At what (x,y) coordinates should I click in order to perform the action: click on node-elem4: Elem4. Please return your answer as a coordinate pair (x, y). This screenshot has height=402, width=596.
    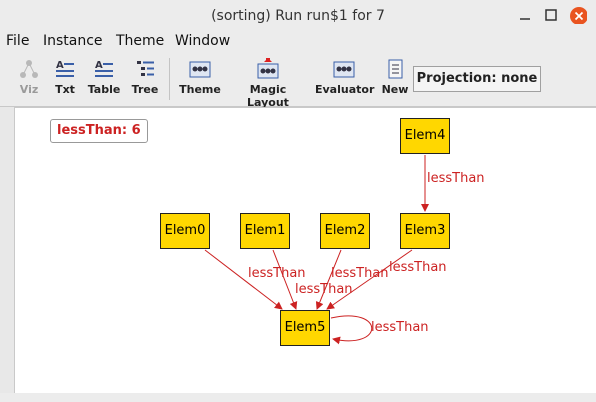
    Looking at the image, I should click on (425, 136).